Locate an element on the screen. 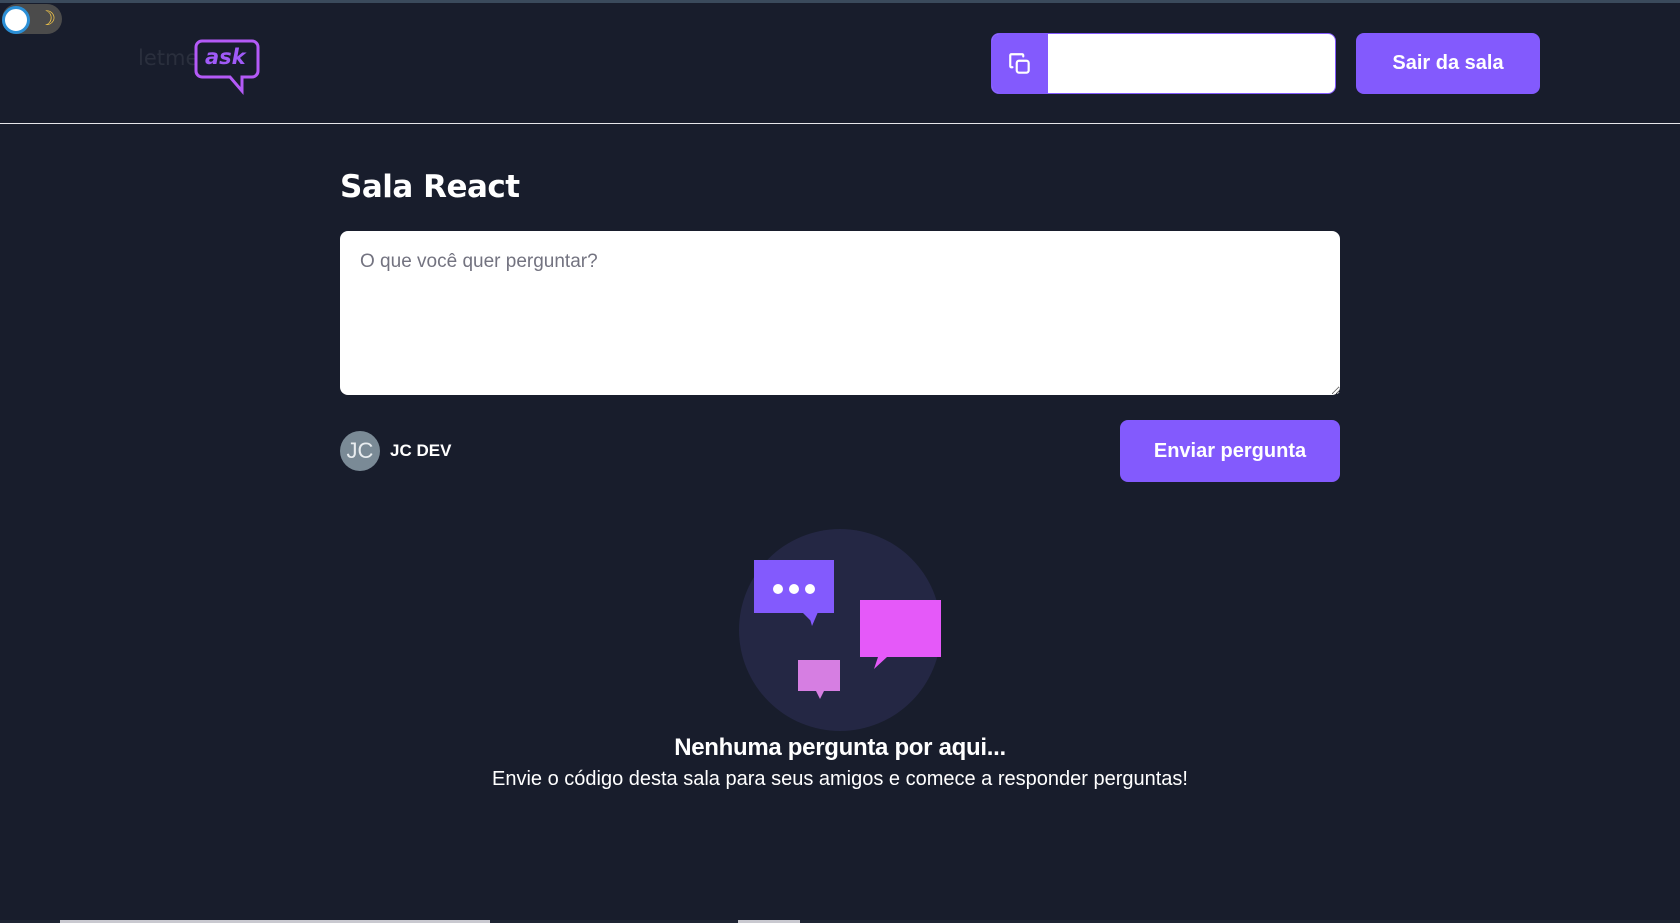 The image size is (1680, 923). leave-room-button: Sair da sala is located at coordinates (1448, 63).